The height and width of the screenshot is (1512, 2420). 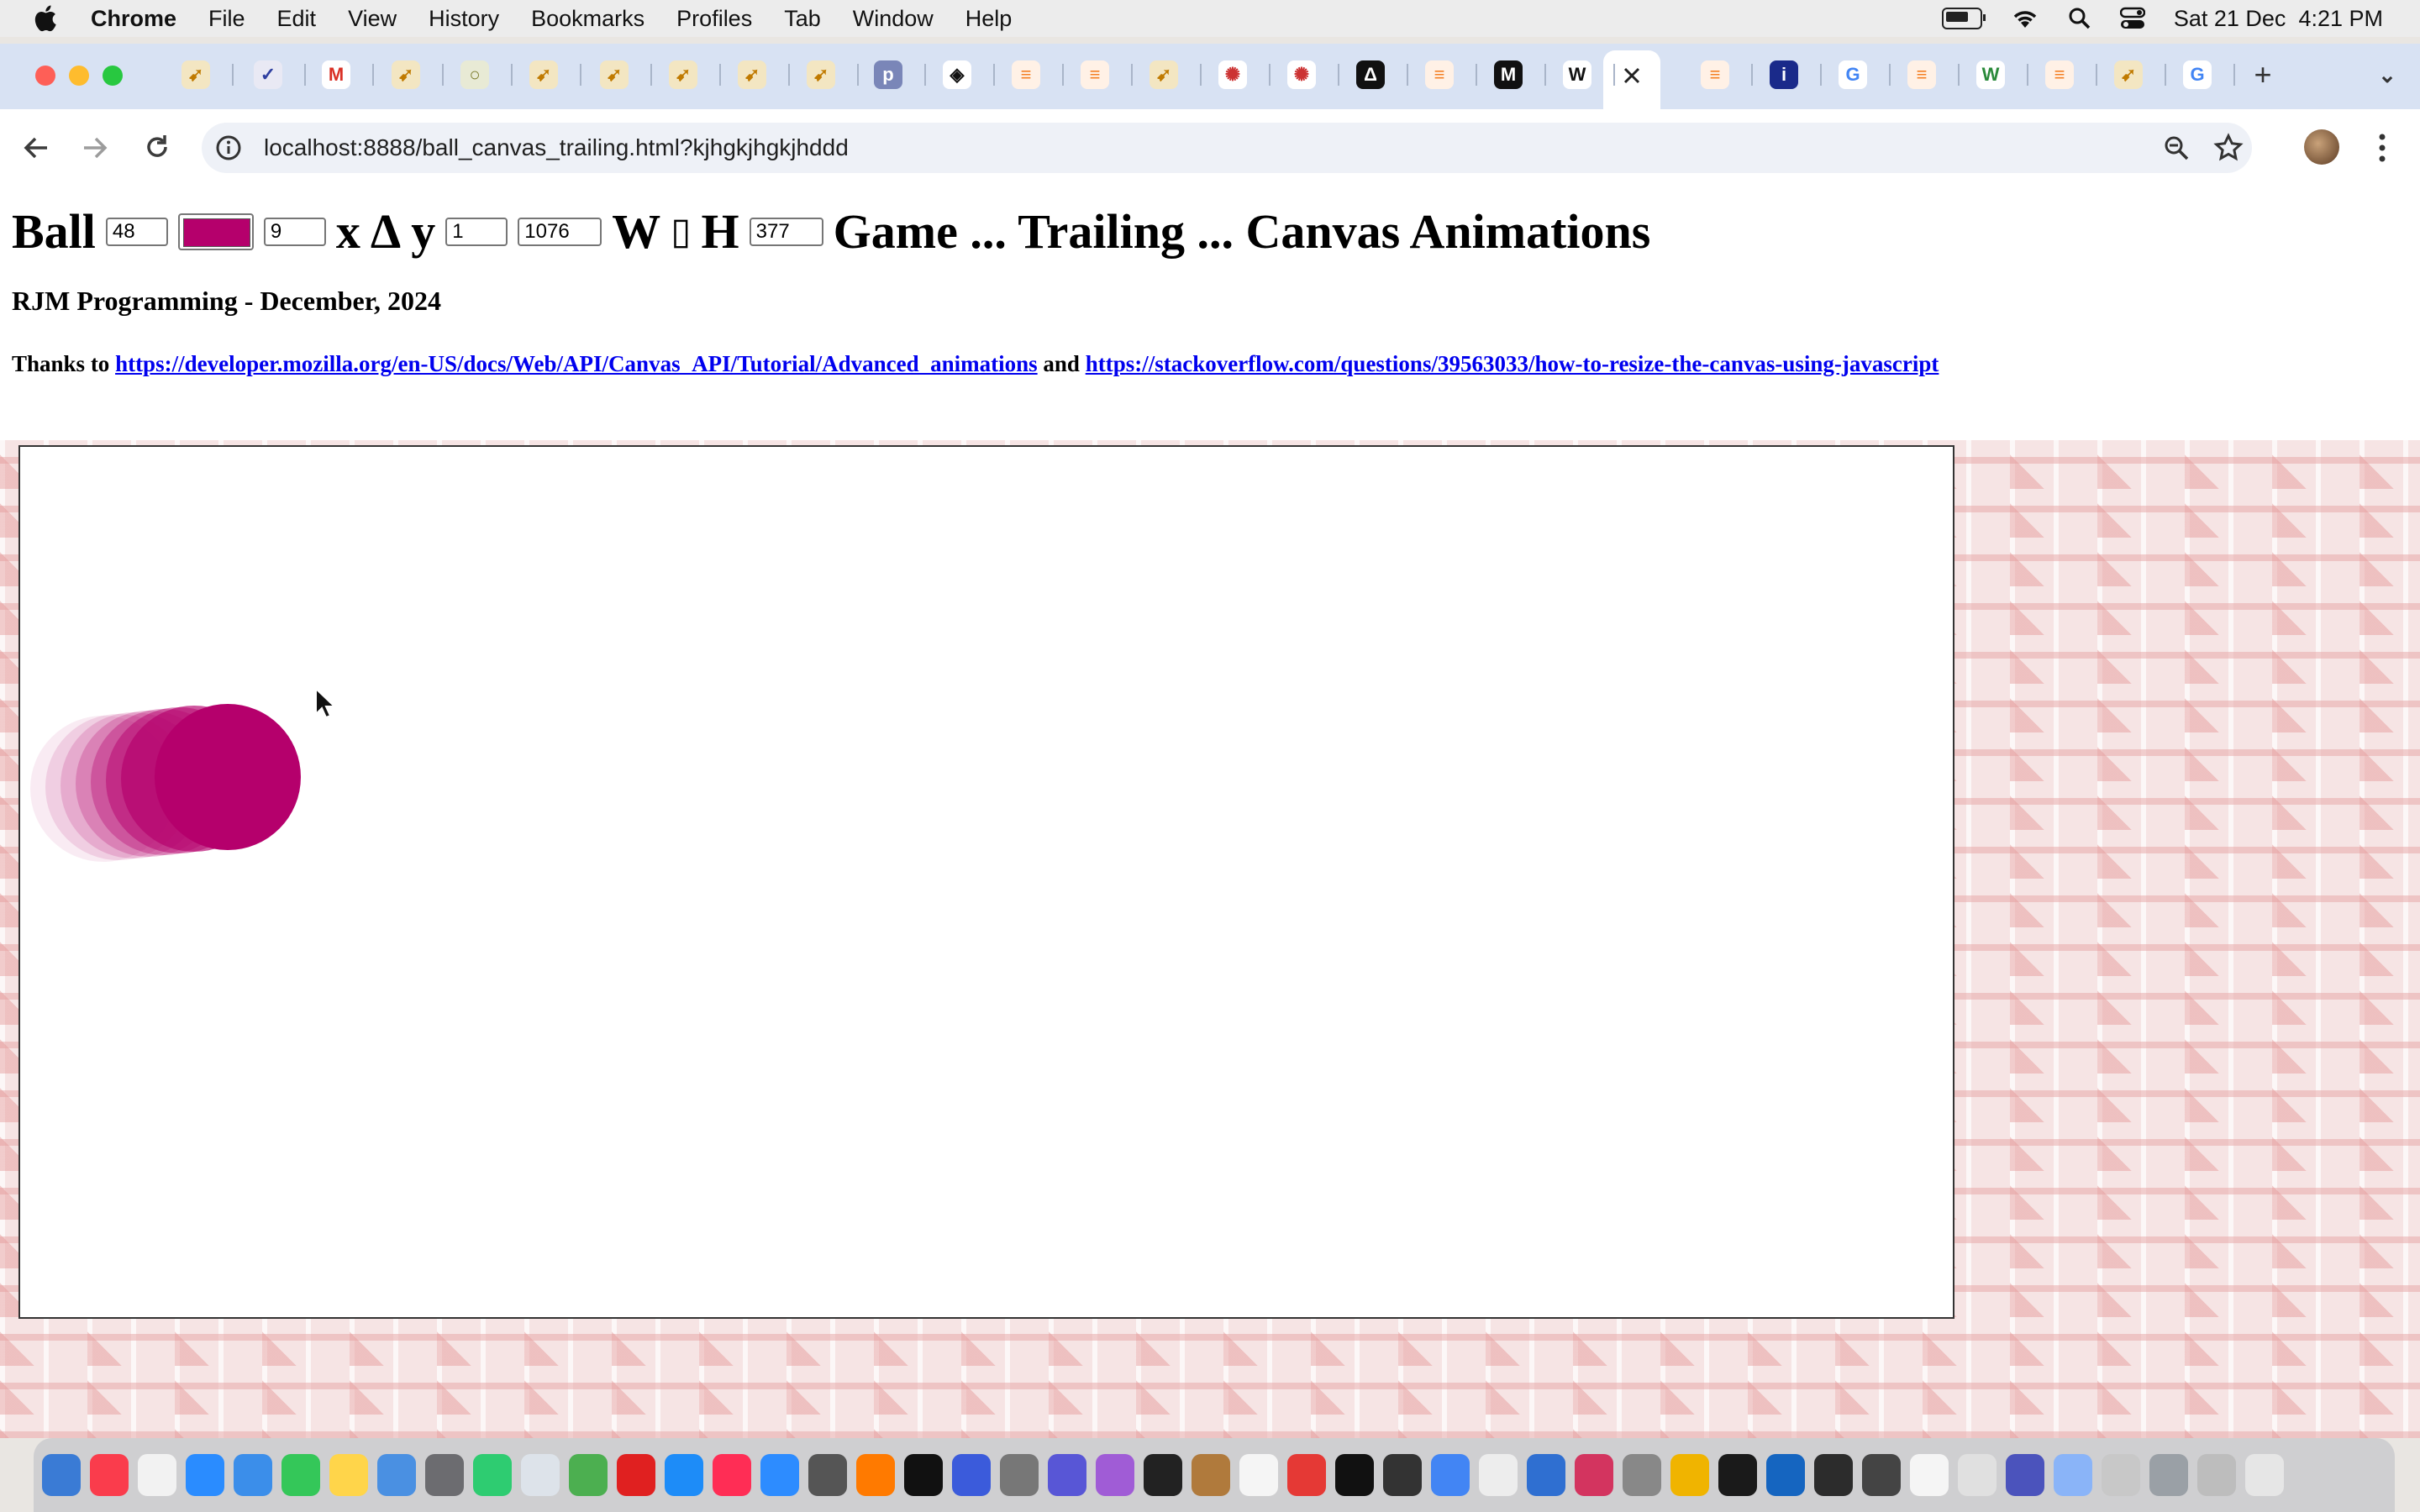 I want to click on radius-input, so click(x=136, y=231).